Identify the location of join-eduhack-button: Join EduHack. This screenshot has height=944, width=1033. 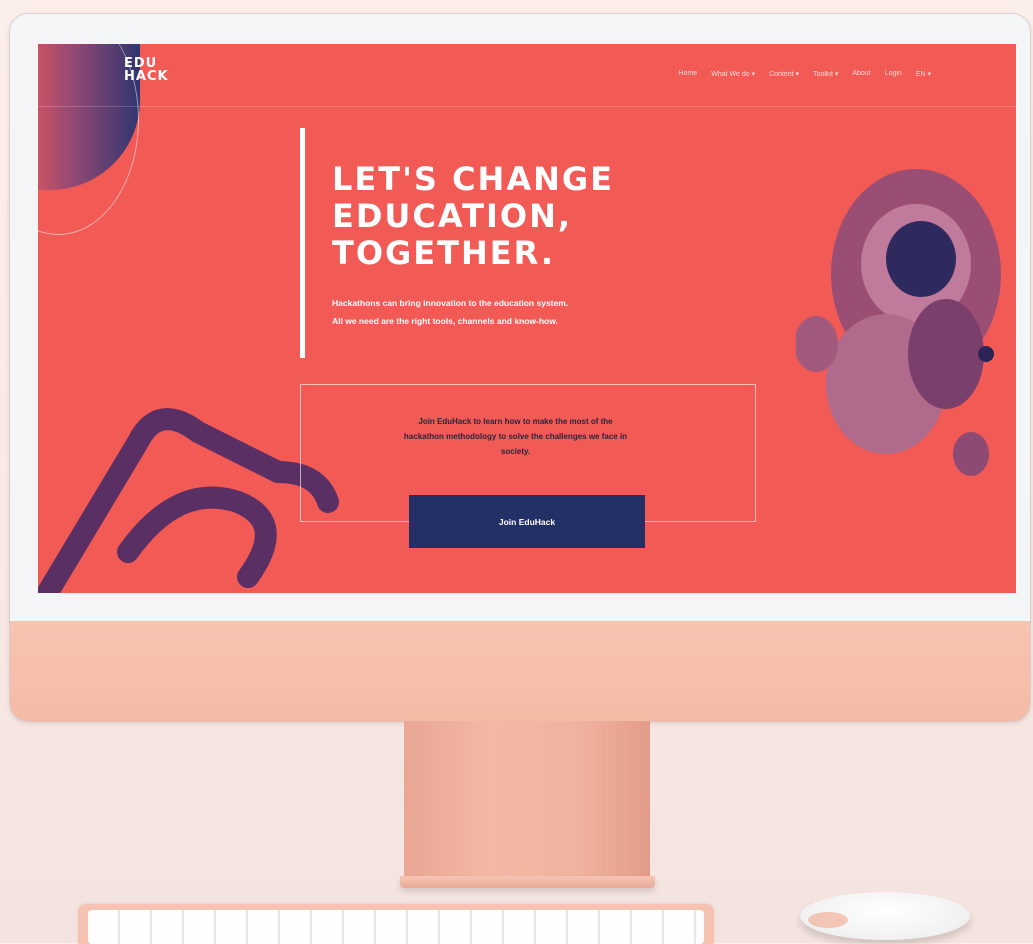
(527, 521).